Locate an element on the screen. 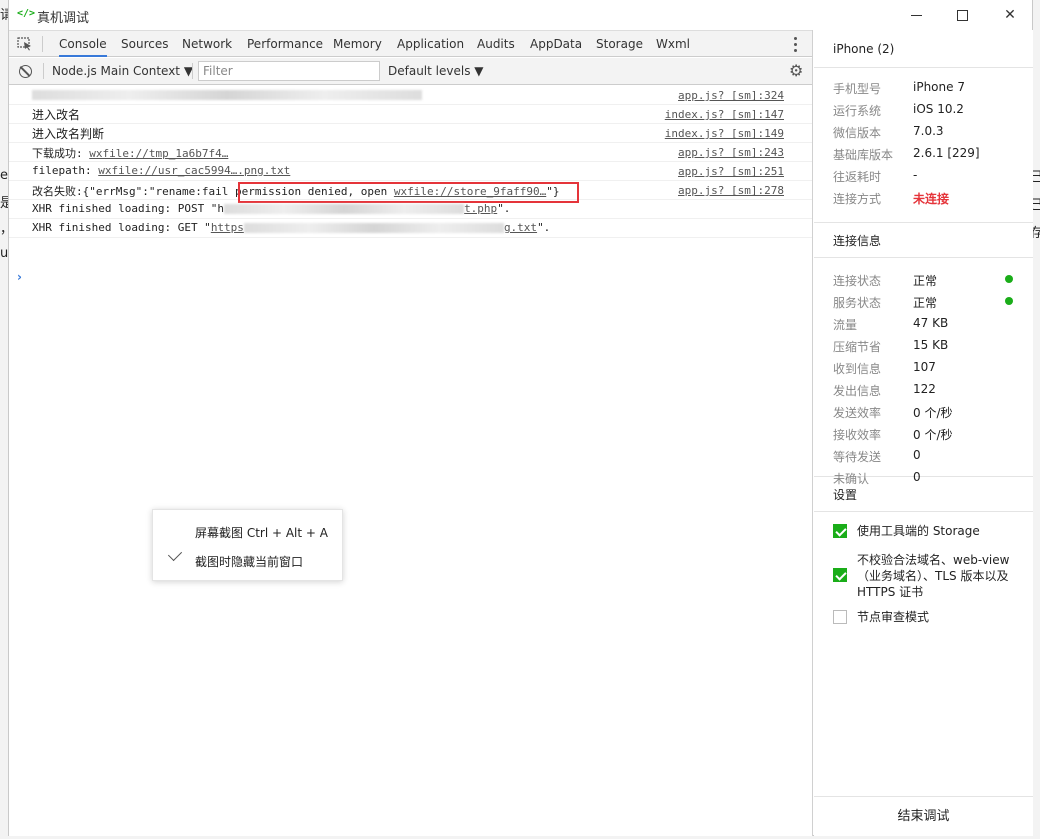 The image size is (1040, 839). info-row: 发出信息 122 is located at coordinates (923, 389).